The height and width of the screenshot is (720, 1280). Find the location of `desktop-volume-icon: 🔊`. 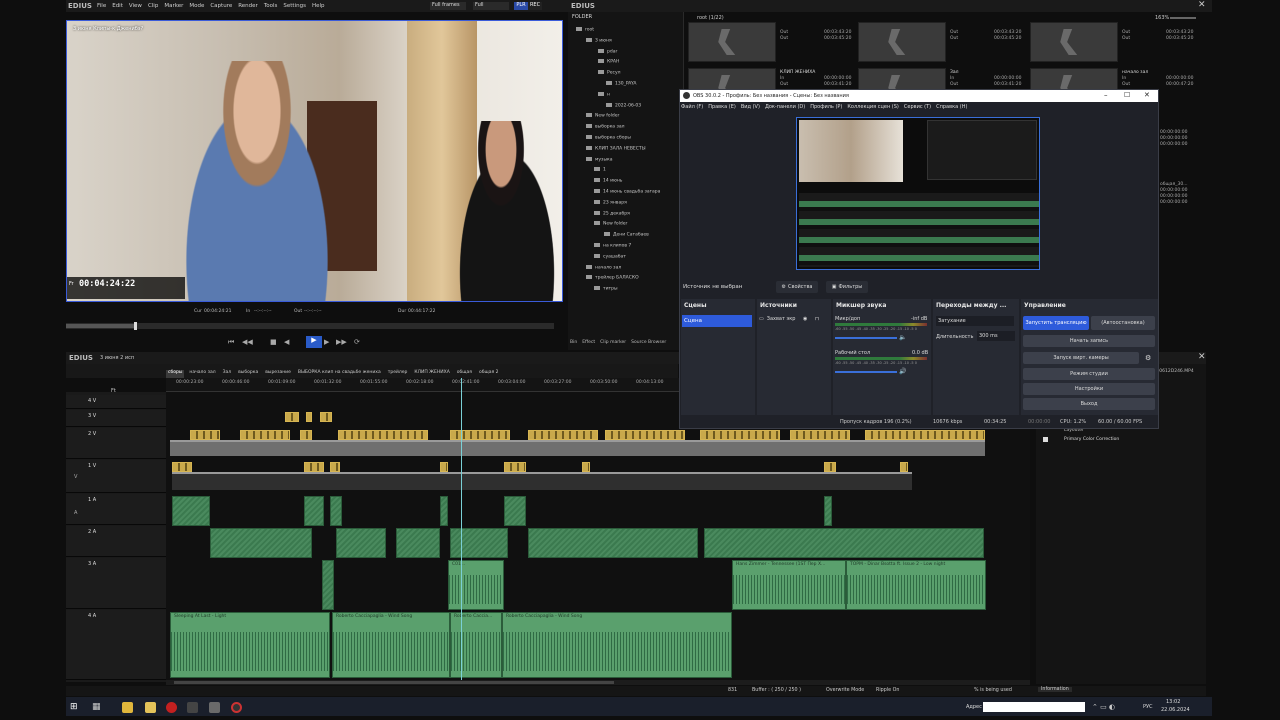

desktop-volume-icon: 🔊 is located at coordinates (902, 371).